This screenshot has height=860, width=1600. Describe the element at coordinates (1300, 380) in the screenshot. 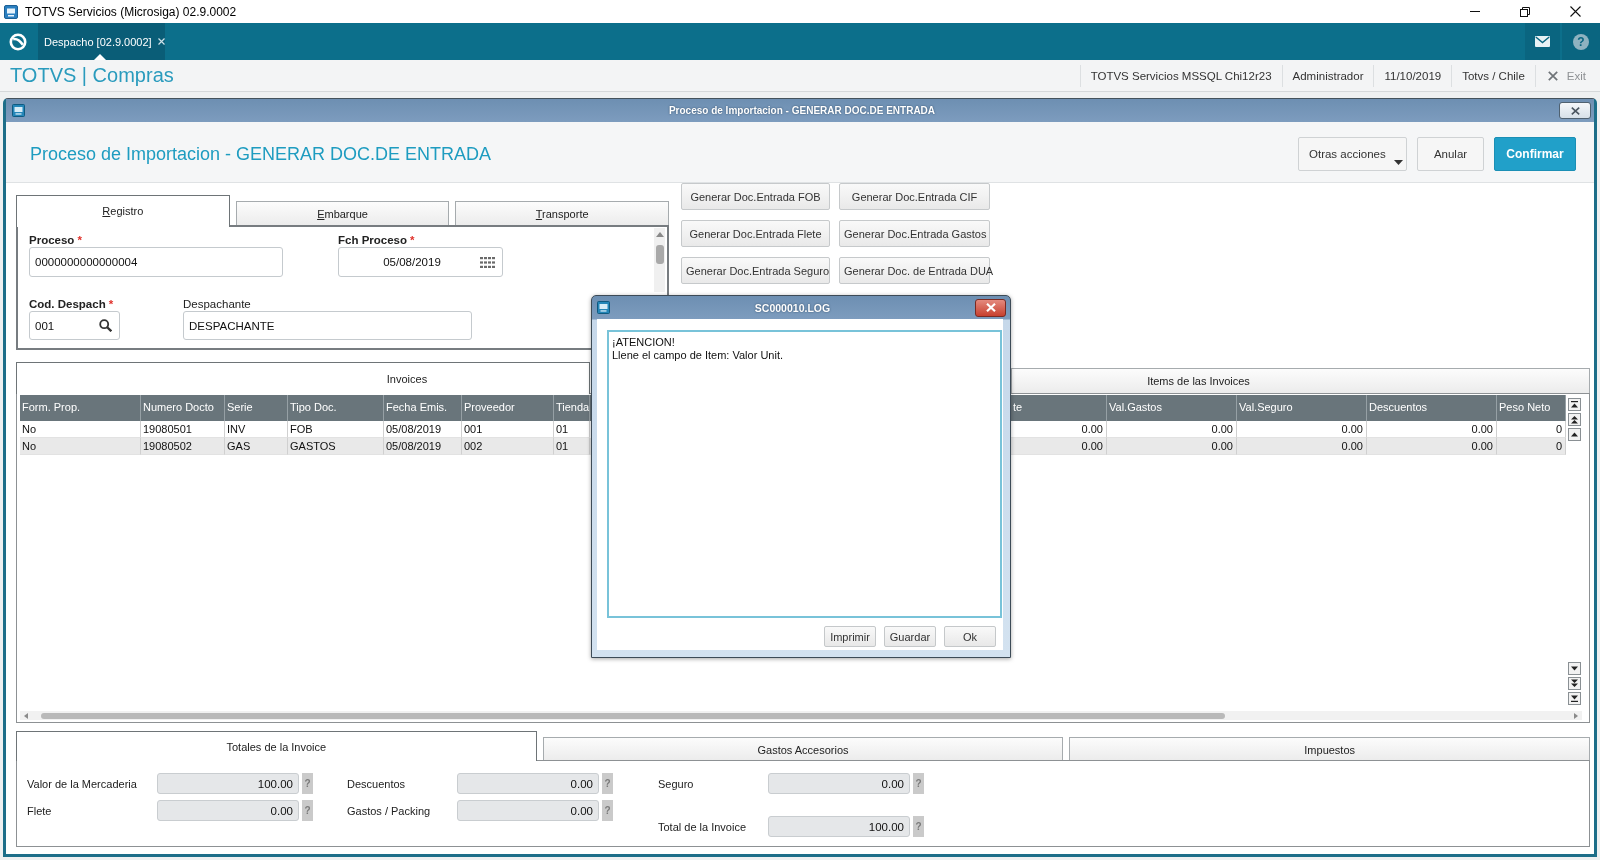

I see `tab: Items de las Invoices` at that location.